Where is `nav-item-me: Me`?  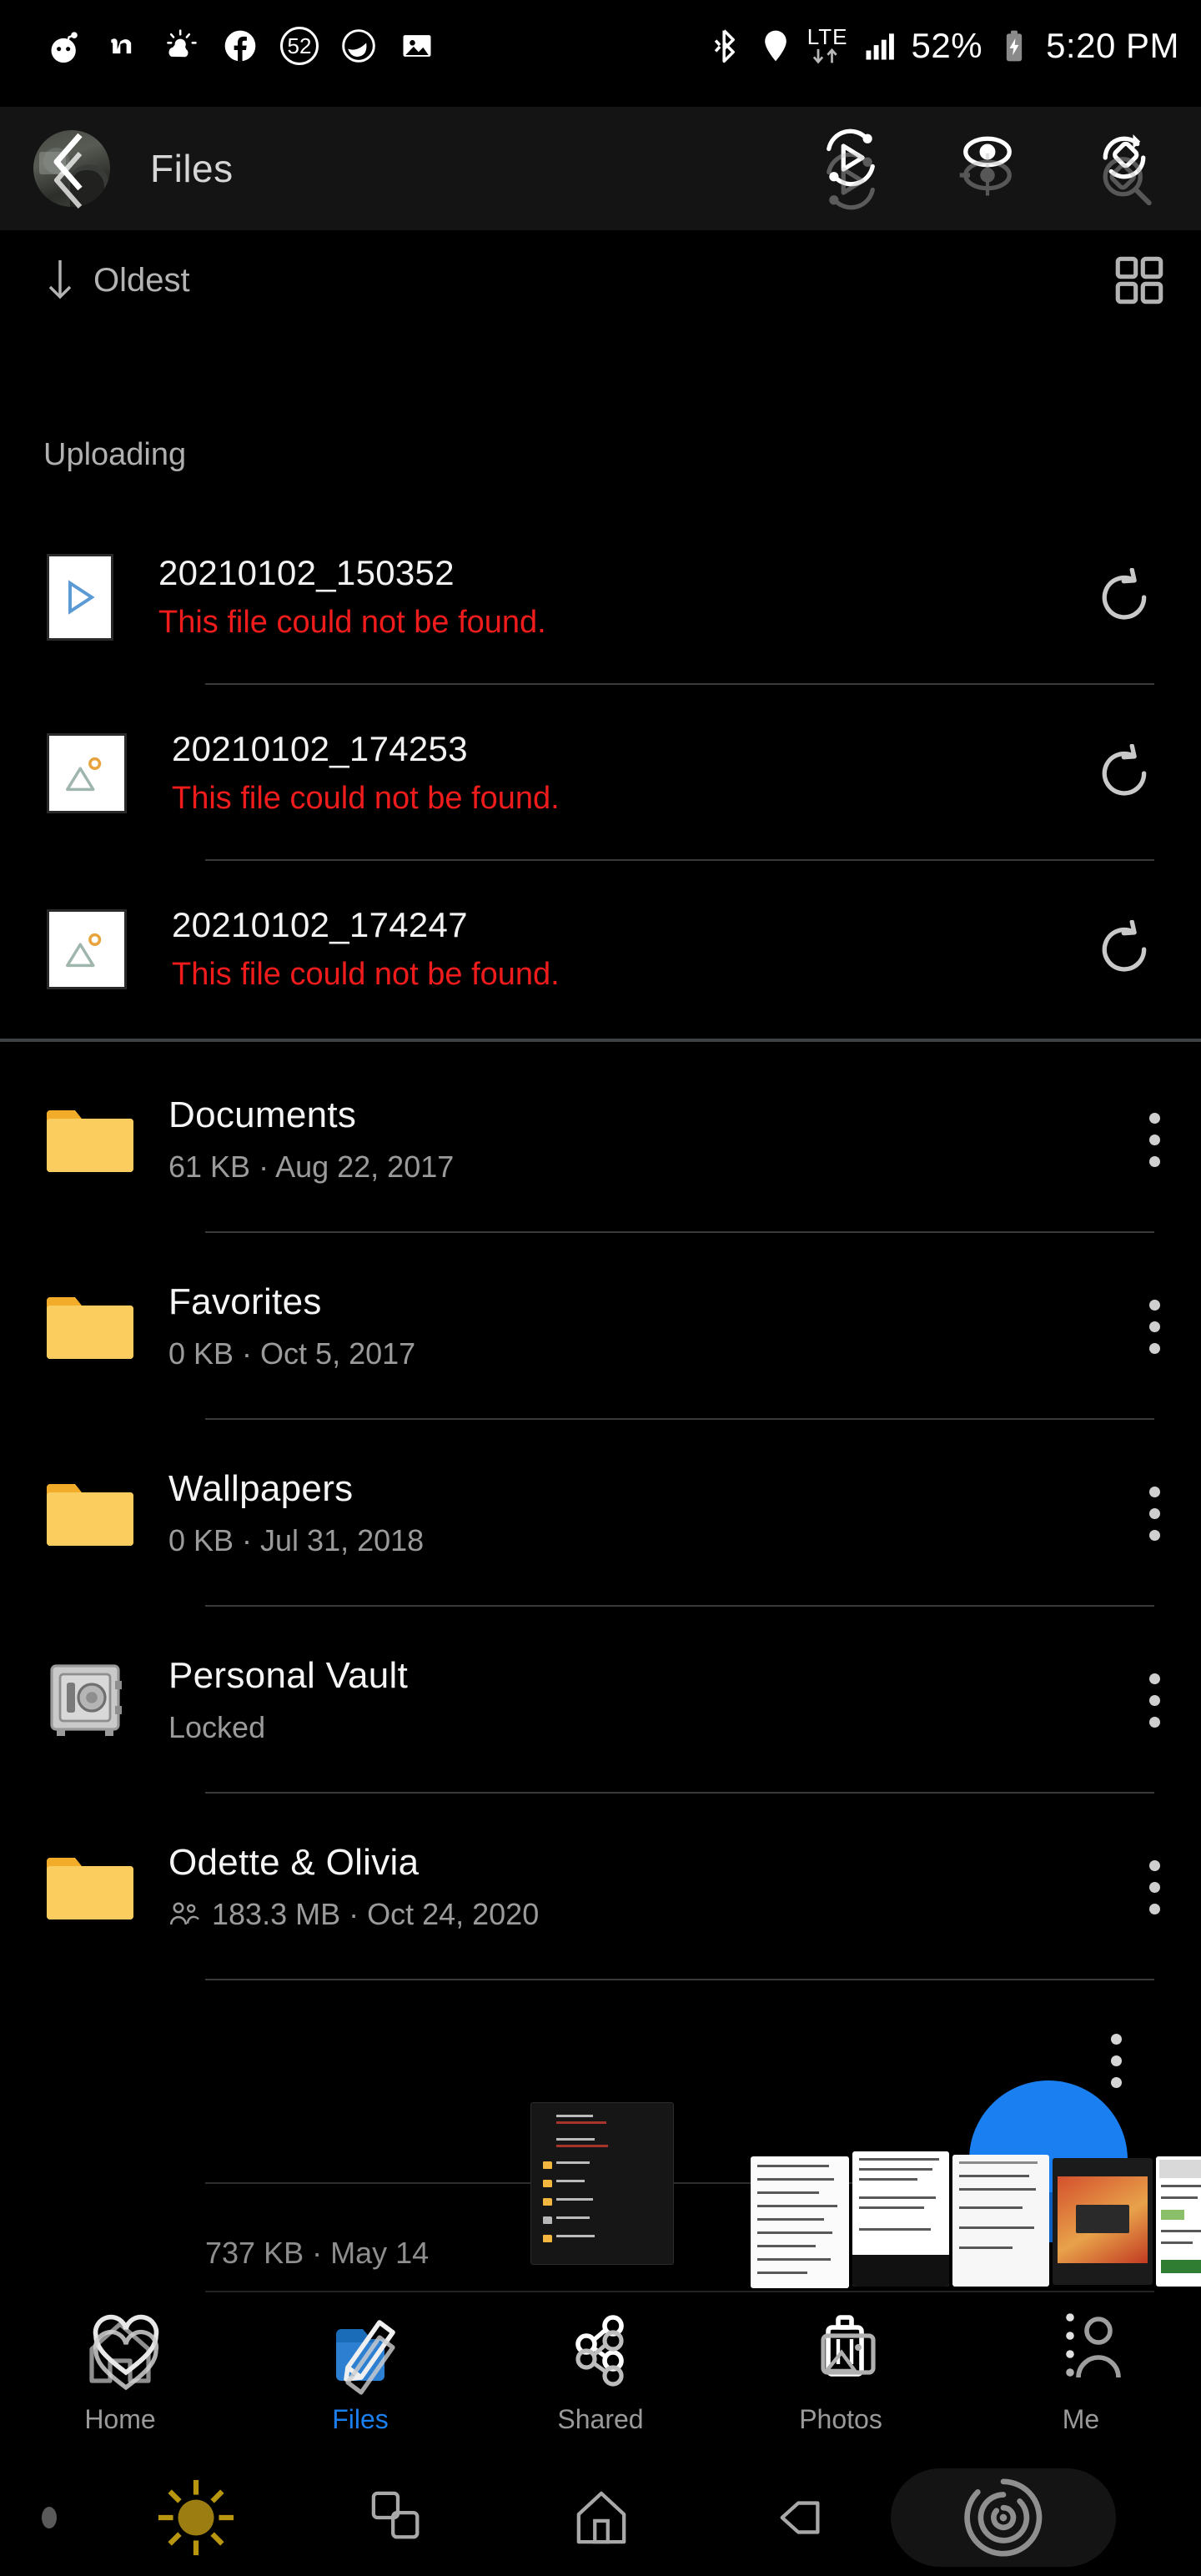
nav-item-me: Me is located at coordinates (1080, 2373).